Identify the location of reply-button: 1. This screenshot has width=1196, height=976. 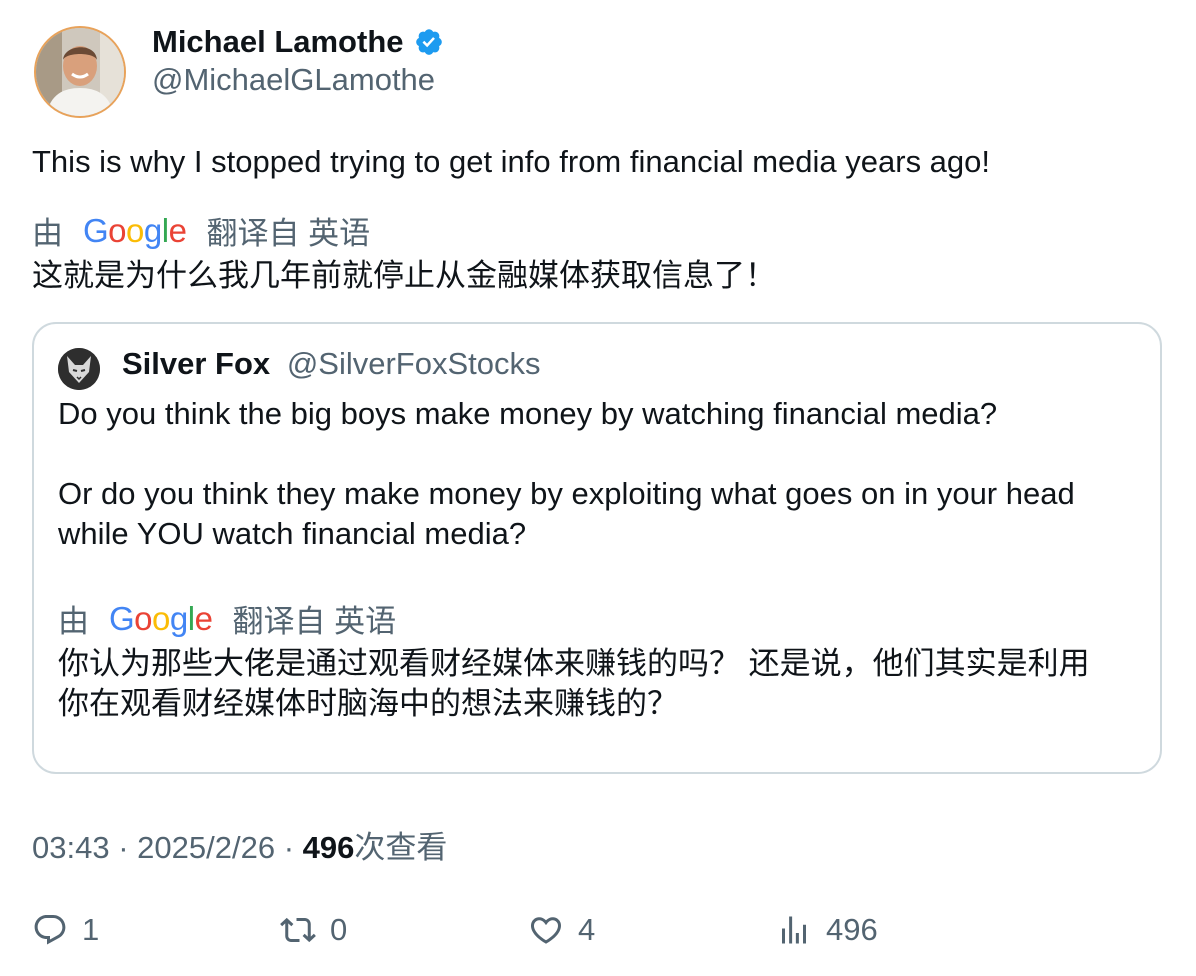
(65, 930).